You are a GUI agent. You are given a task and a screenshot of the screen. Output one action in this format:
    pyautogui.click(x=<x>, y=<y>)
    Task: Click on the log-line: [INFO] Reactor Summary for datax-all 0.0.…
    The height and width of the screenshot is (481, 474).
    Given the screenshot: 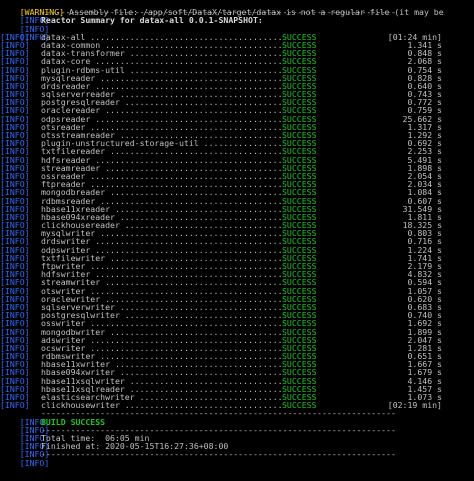 What is the action you would take?
    pyautogui.click(x=237, y=24)
    